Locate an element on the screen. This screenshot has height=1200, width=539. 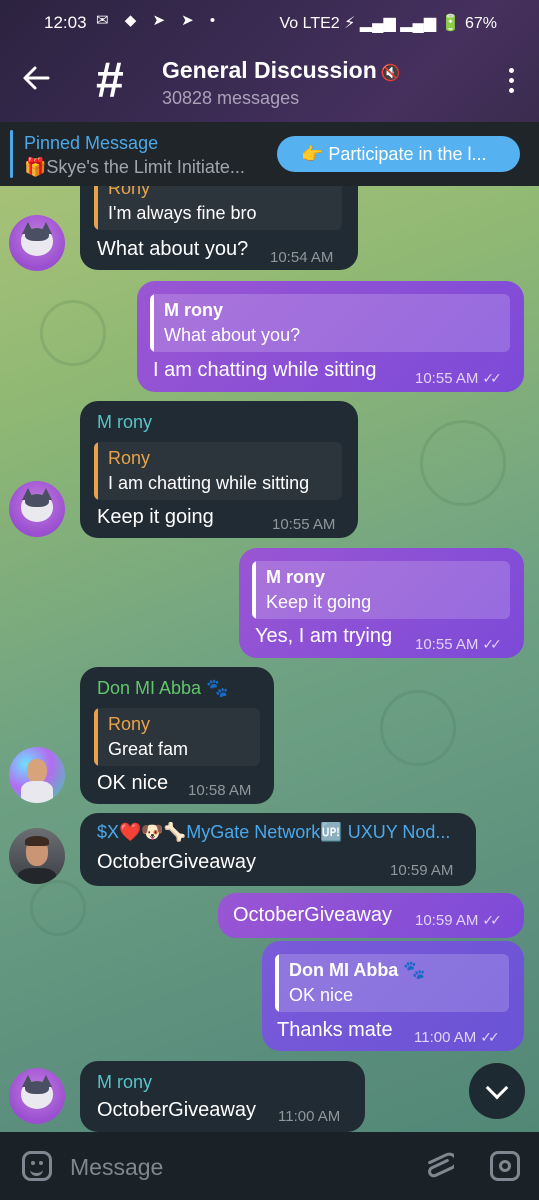
message-text: What about you? is located at coordinates (173, 249).